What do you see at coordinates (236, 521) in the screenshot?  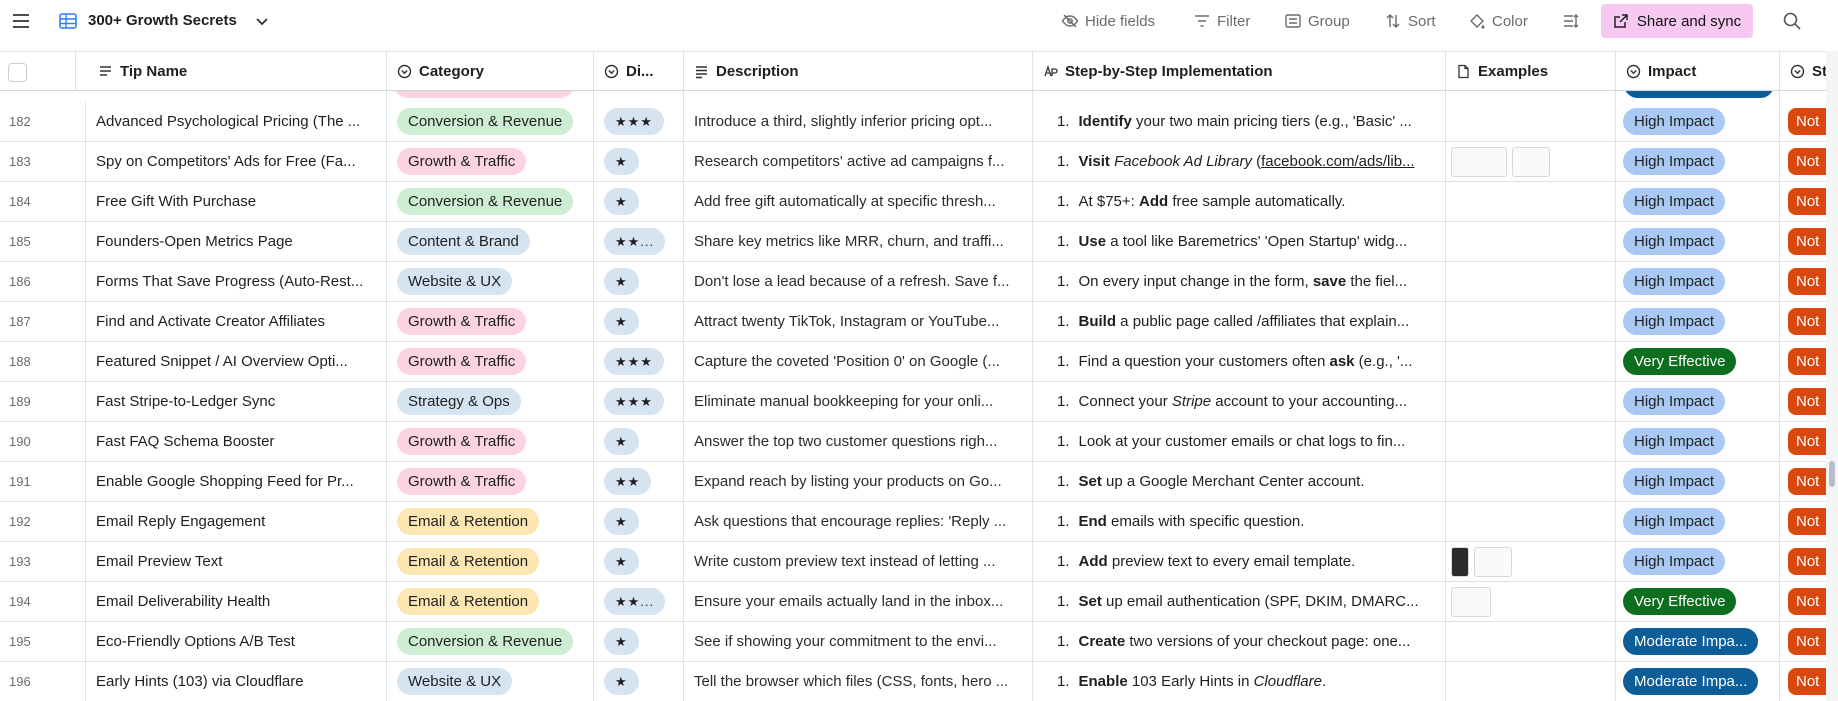 I see `tip-name-cell: Email Reply Engagement` at bounding box center [236, 521].